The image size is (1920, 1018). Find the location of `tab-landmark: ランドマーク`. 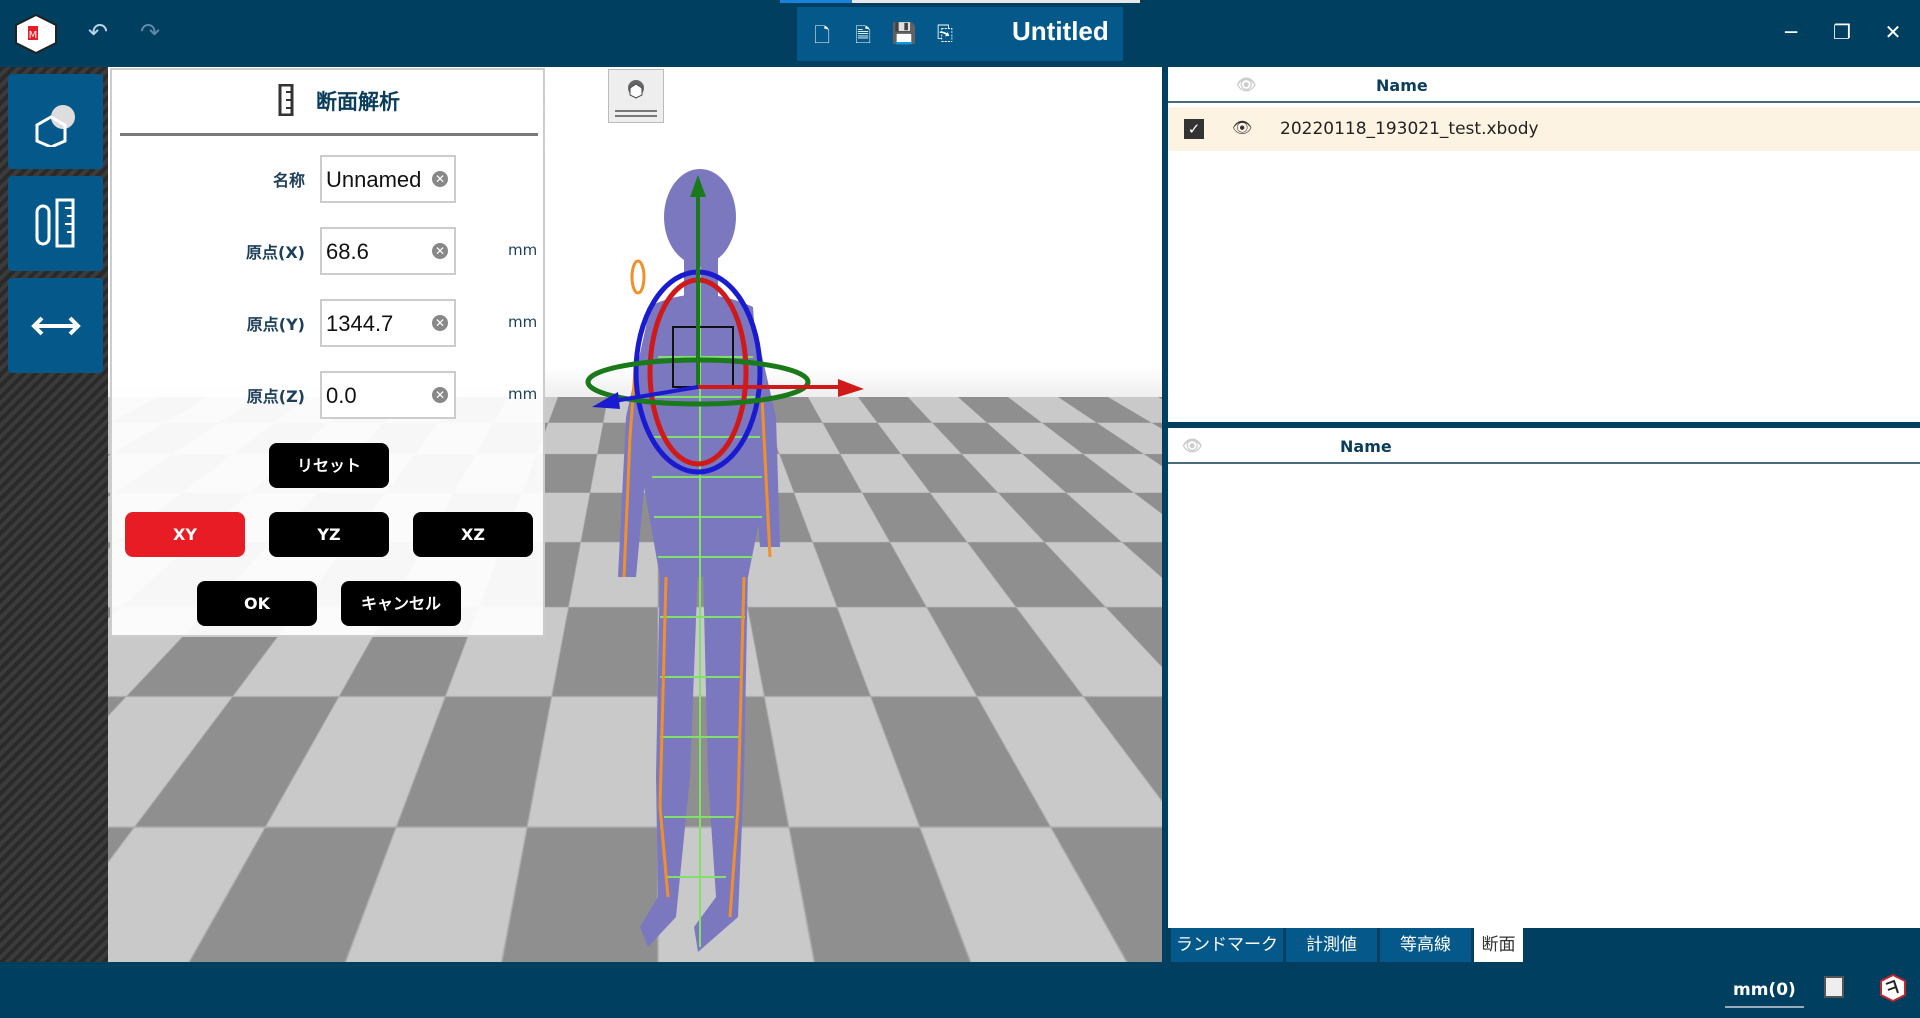

tab-landmark: ランドマーク is located at coordinates (1227, 945).